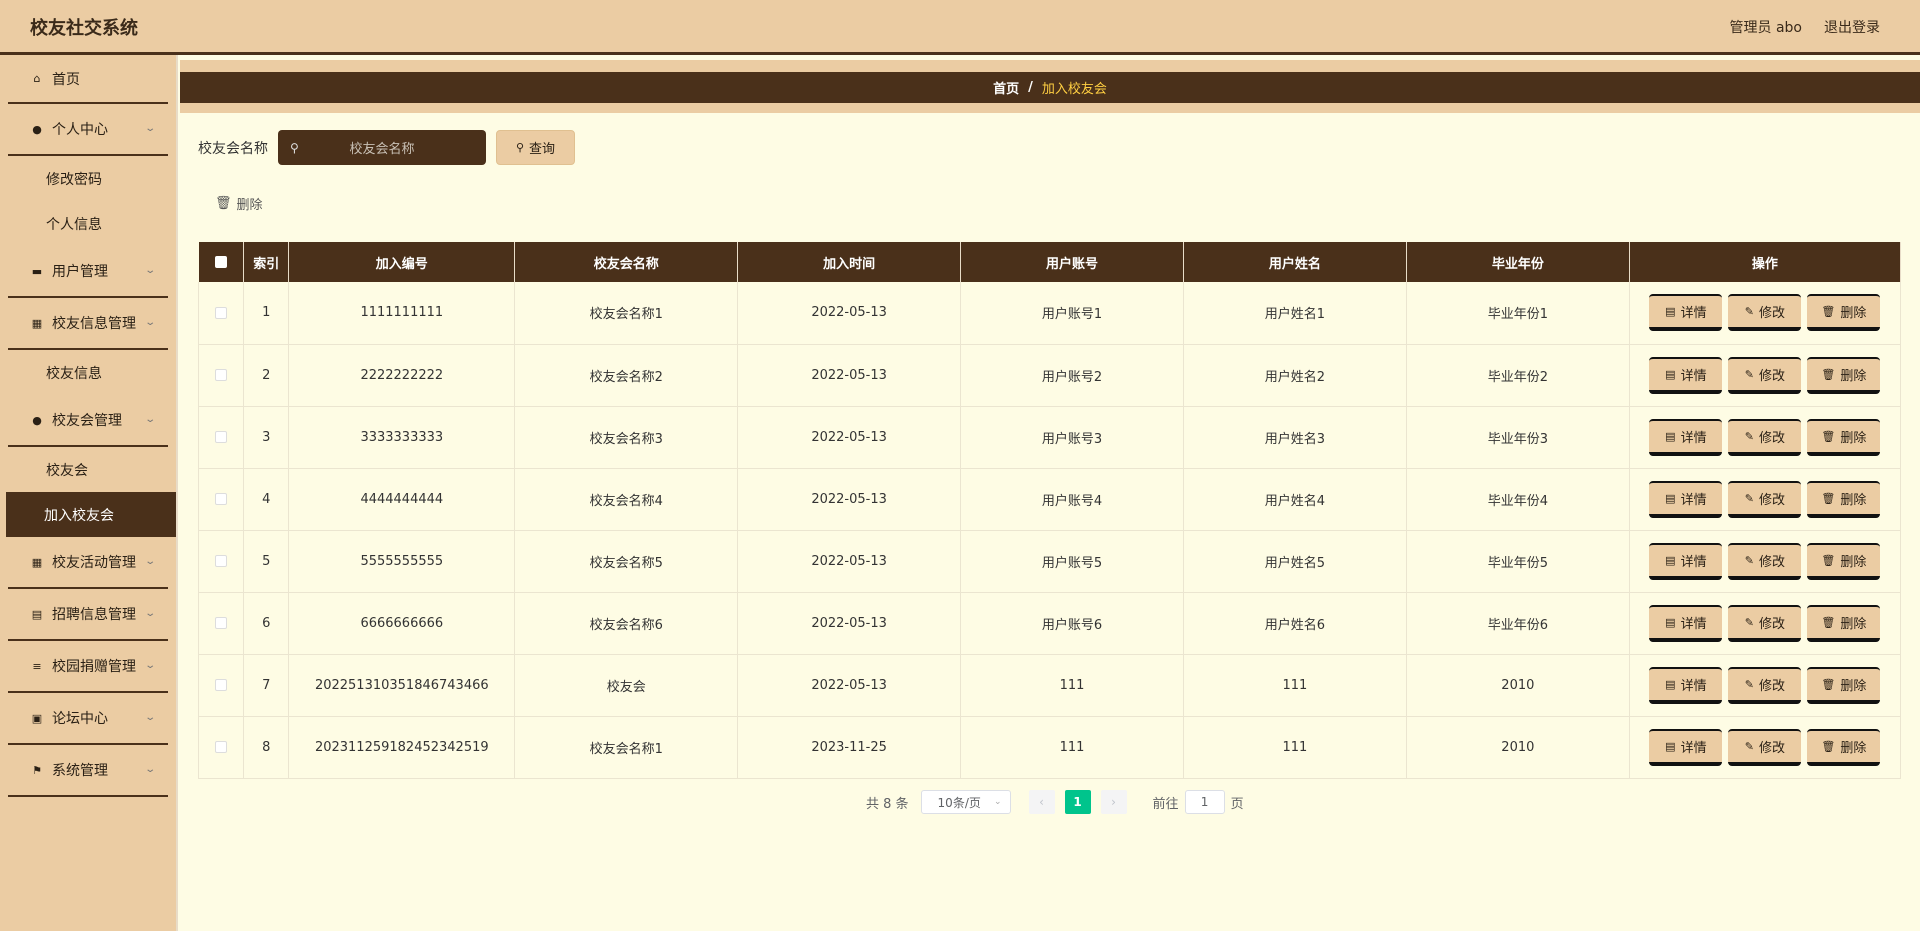 This screenshot has width=1920, height=931. I want to click on sidebar-item-6: 校友信息, so click(88, 372).